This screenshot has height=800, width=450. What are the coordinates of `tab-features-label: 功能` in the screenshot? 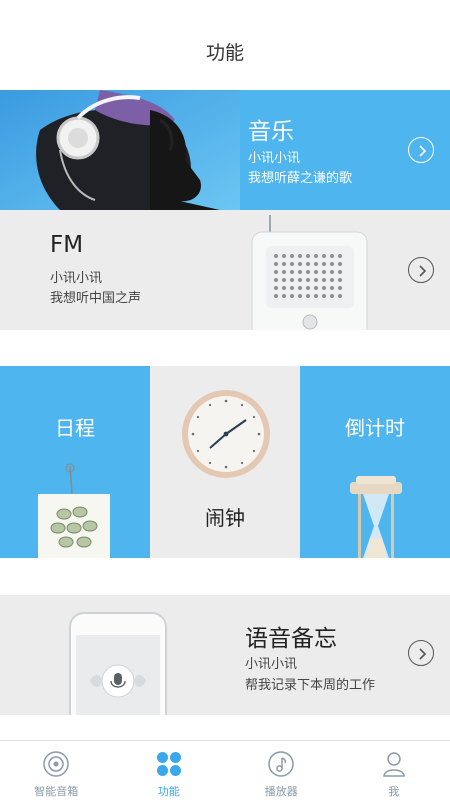 It's located at (168, 791).